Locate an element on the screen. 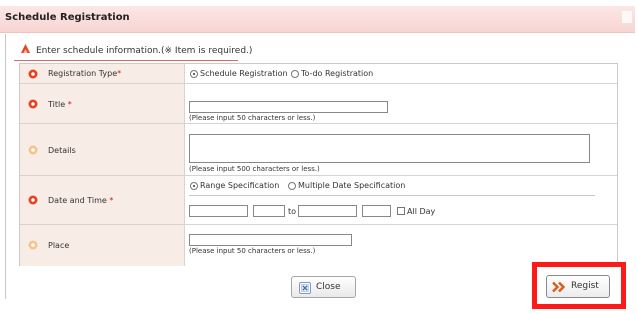  details-textarea is located at coordinates (389, 148).